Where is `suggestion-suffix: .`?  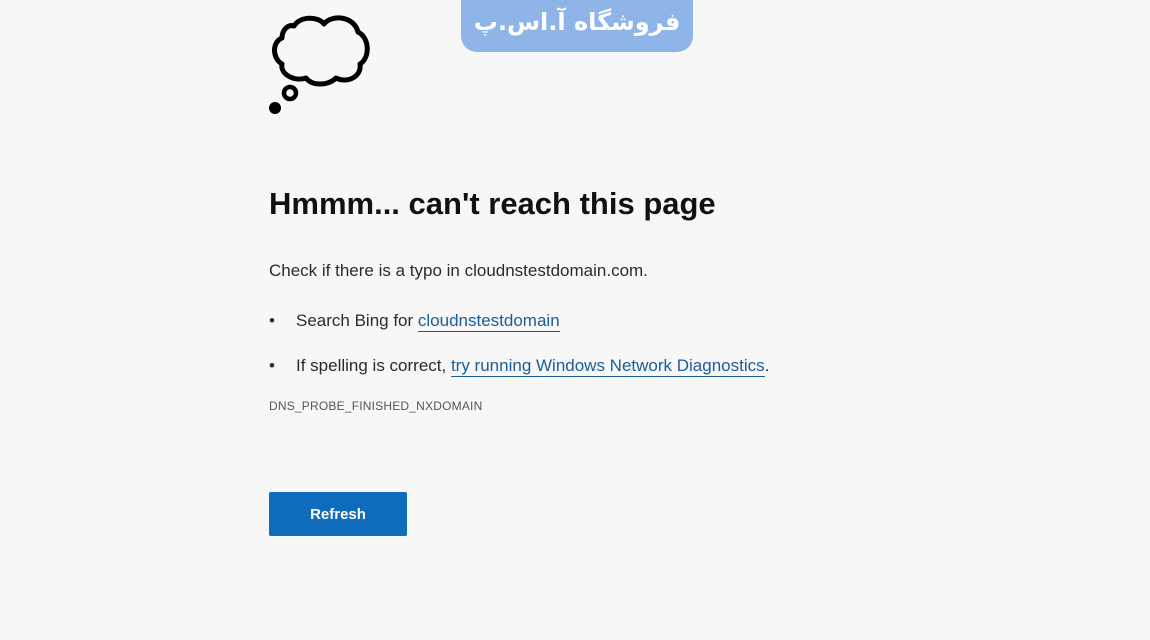 suggestion-suffix: . is located at coordinates (767, 365).